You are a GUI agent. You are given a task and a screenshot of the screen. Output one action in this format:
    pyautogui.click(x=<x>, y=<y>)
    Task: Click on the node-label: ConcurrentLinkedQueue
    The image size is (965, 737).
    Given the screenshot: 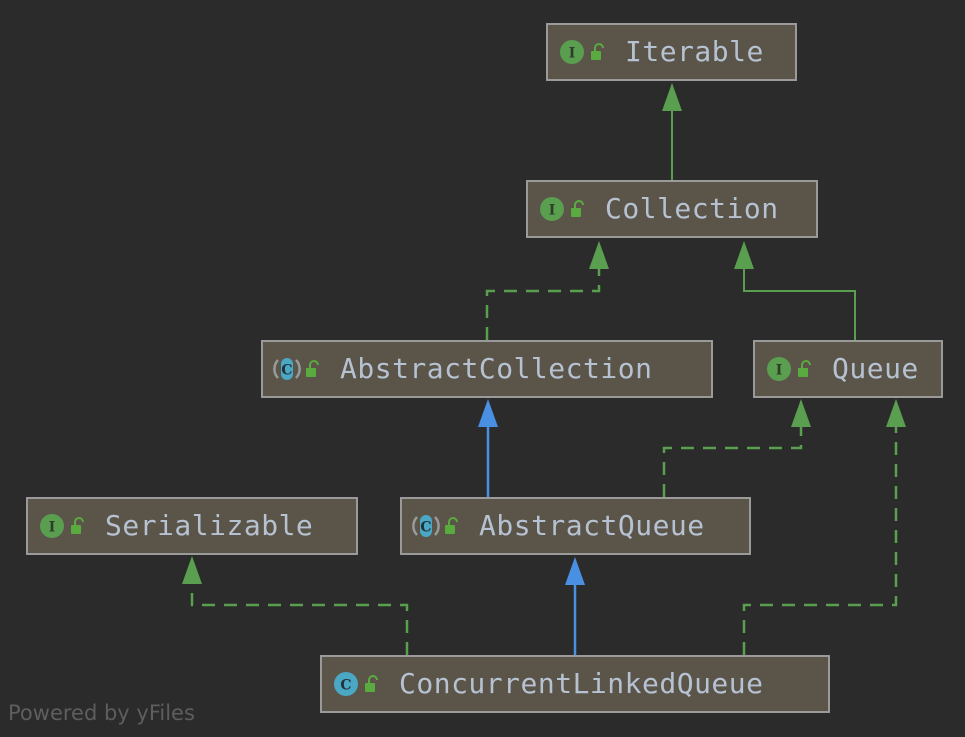 What is the action you would take?
    pyautogui.click(x=581, y=683)
    